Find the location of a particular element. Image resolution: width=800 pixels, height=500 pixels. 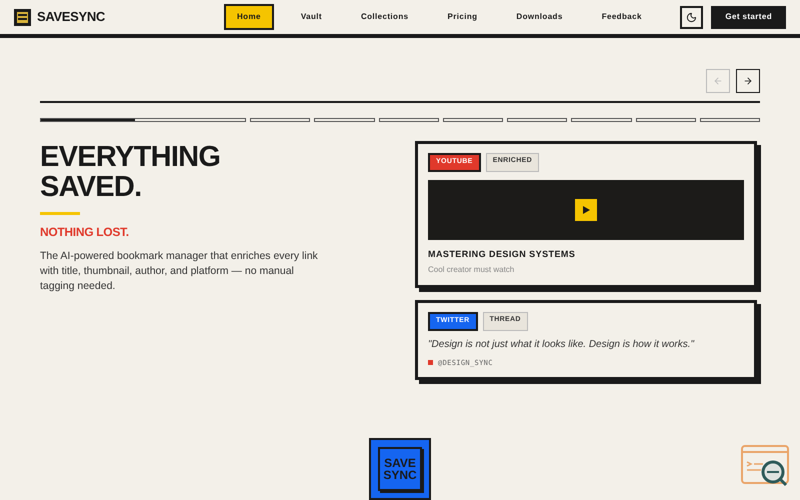

browser-search-icon is located at coordinates (766, 467).